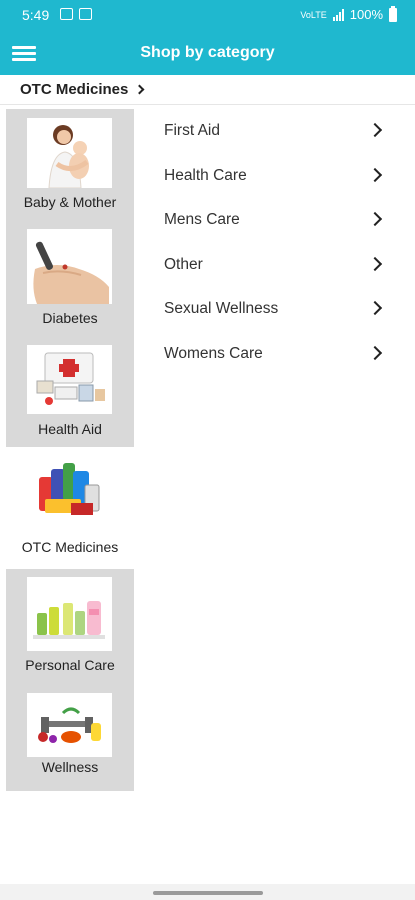  What do you see at coordinates (69, 614) in the screenshot?
I see `personal-care-image` at bounding box center [69, 614].